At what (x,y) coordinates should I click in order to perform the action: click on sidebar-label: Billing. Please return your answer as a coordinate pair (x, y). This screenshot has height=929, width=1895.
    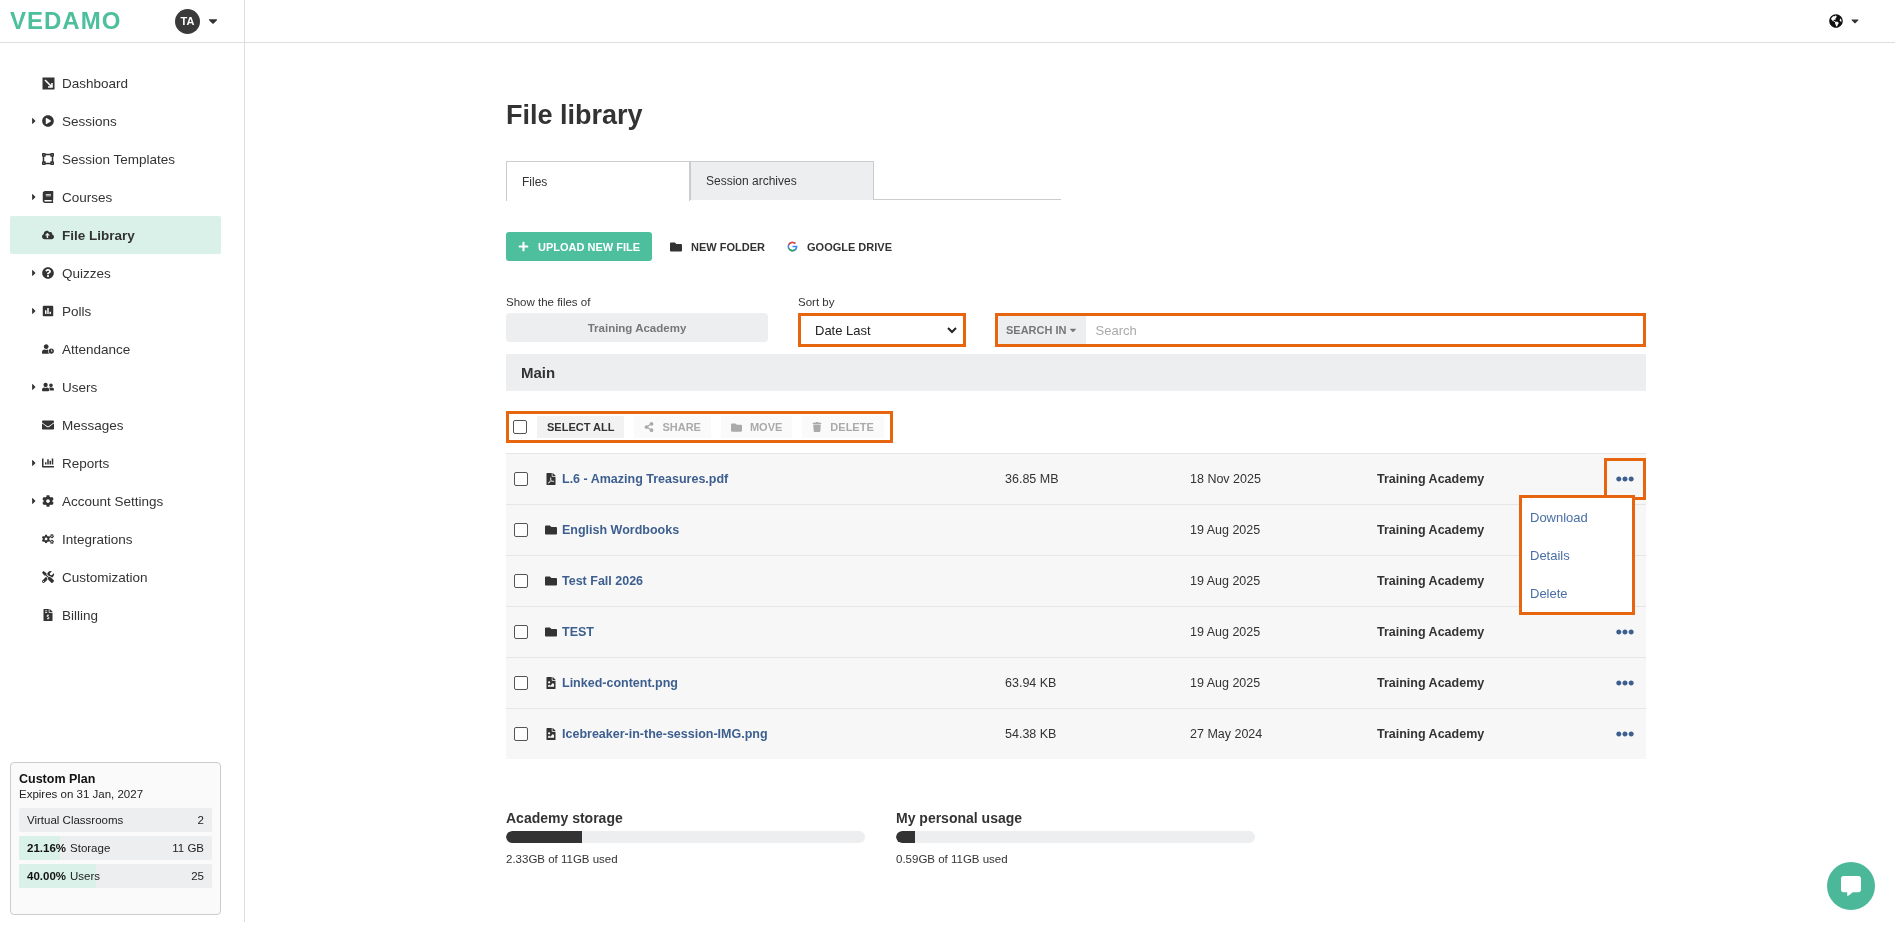
    Looking at the image, I should click on (80, 615).